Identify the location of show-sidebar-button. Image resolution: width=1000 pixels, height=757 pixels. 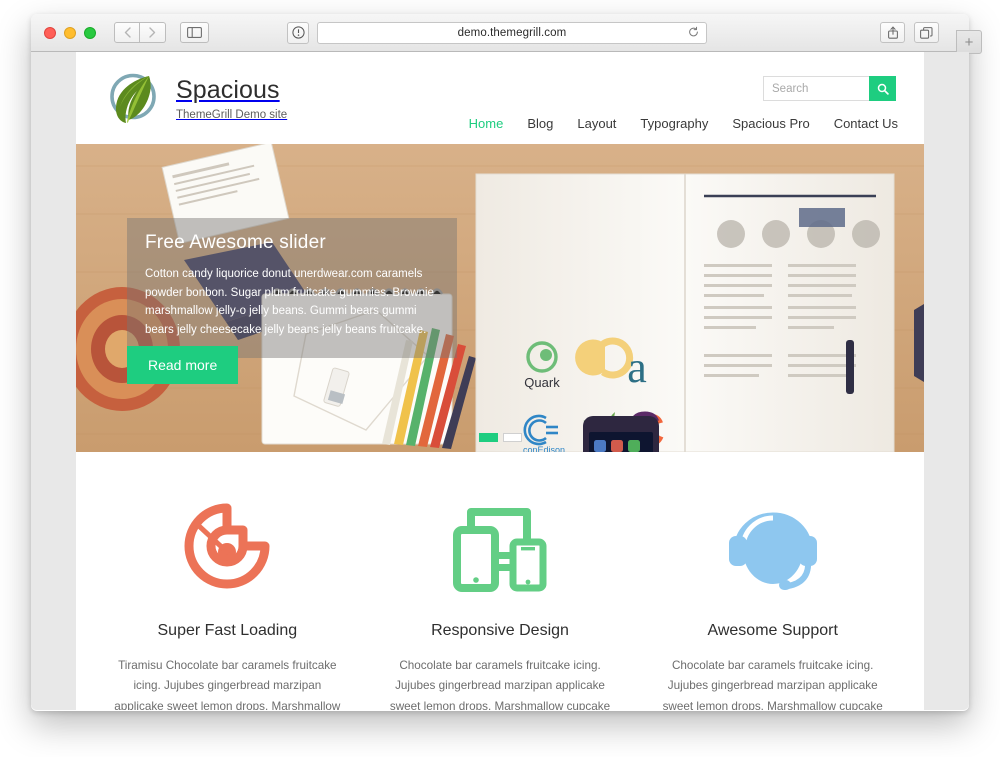
(194, 32).